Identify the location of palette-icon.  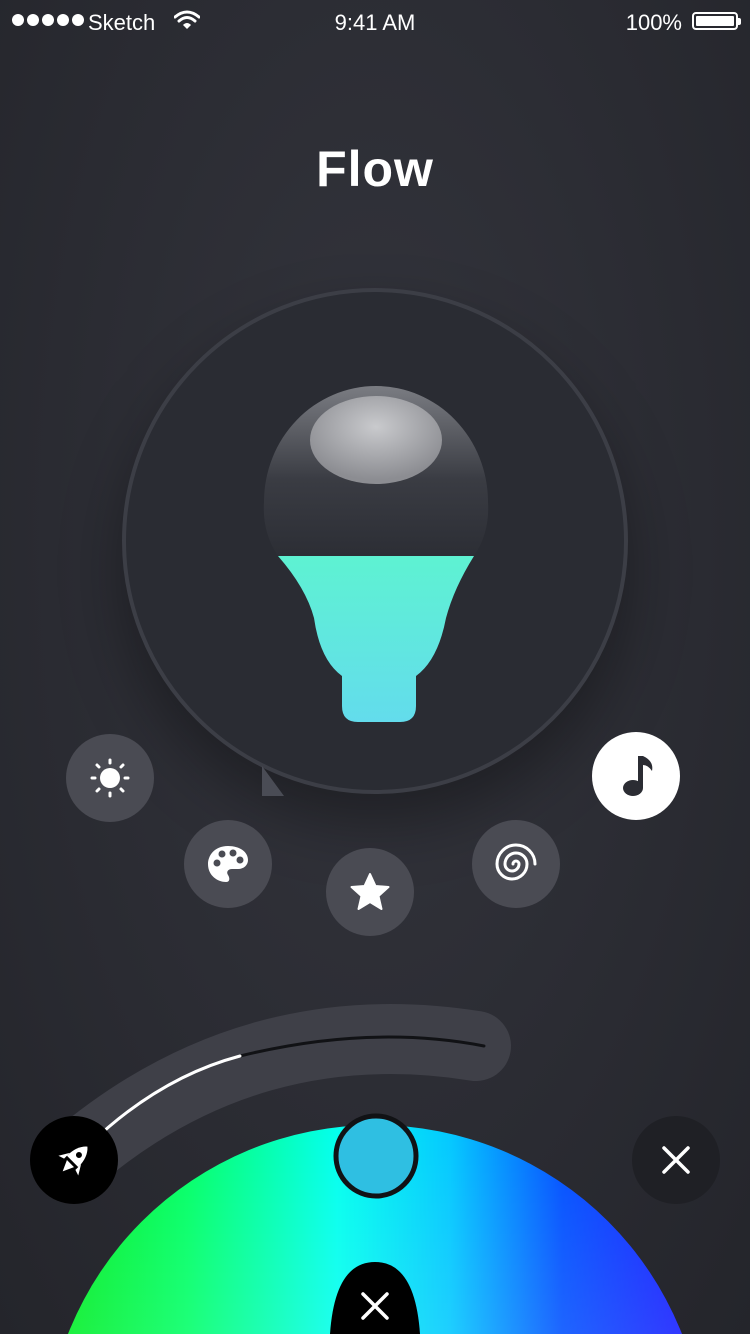
(228, 864).